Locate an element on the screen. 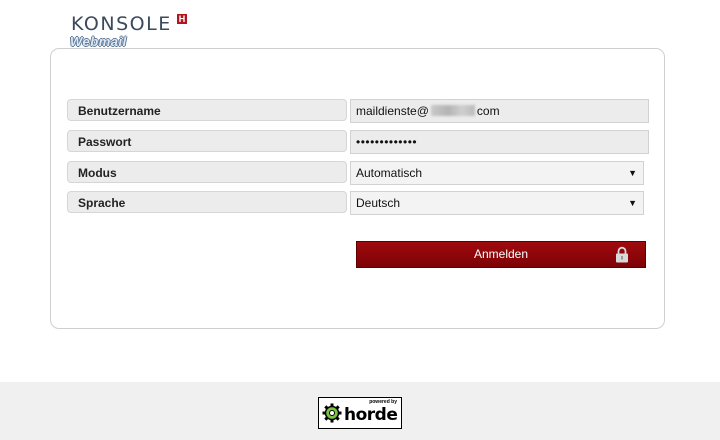 The width and height of the screenshot is (720, 440). password-row: Passwort ••••••••••••• is located at coordinates (358, 142).